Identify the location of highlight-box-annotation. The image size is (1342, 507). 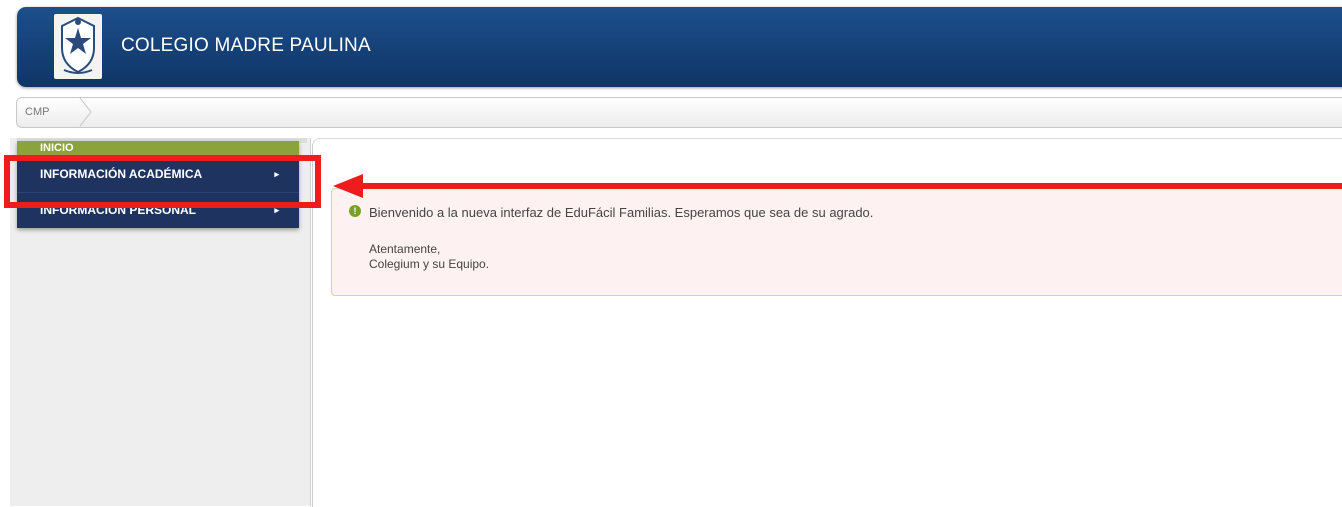
(162, 181).